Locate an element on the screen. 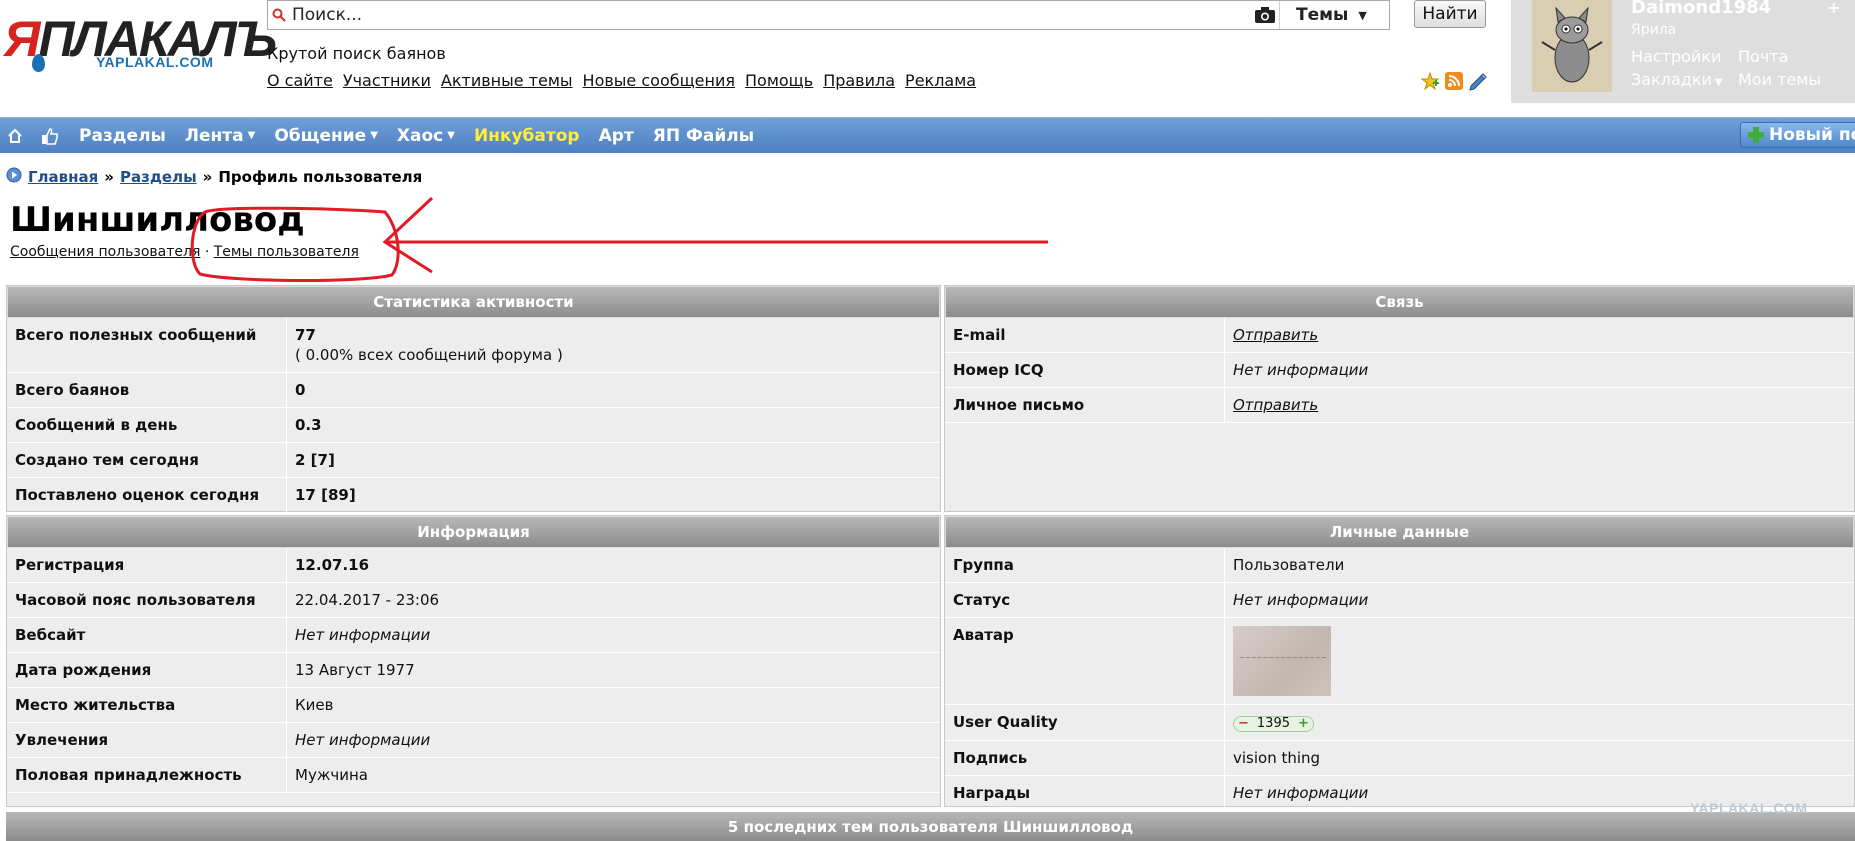 The height and width of the screenshot is (841, 1855). nav-chaos: Хаос ▼ is located at coordinates (426, 136).